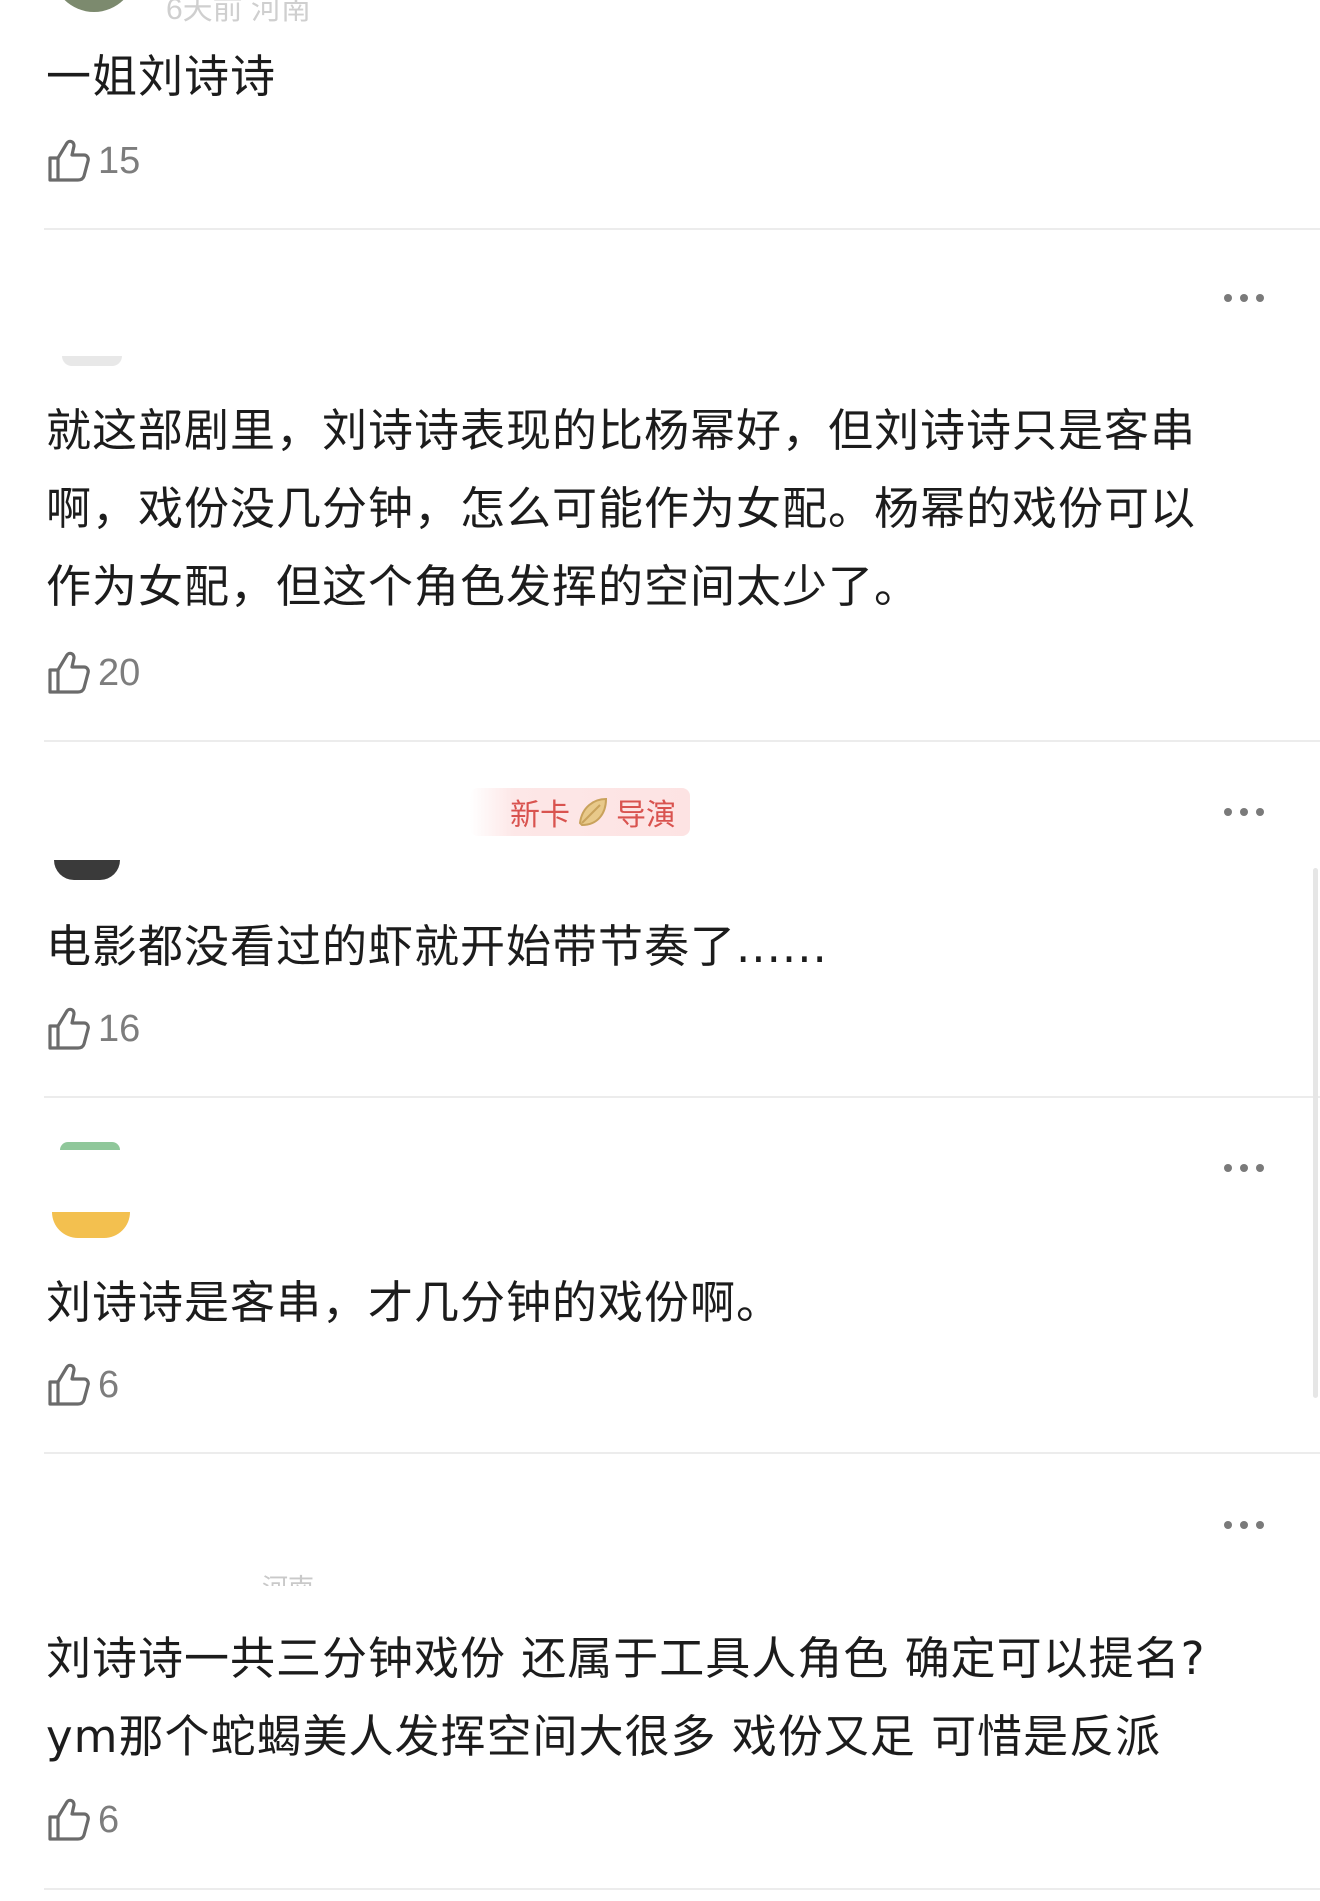 The height and width of the screenshot is (1901, 1320). I want to click on comment-meta: 河南, so click(288, 1577).